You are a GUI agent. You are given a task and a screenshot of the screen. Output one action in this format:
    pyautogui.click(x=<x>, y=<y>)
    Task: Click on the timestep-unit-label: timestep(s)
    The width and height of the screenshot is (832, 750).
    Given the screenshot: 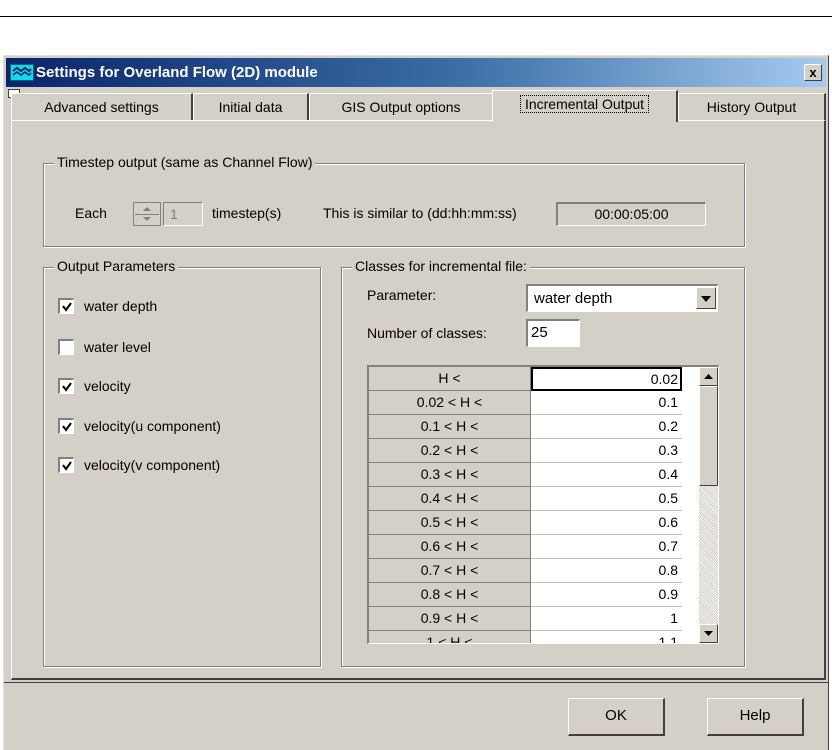 What is the action you would take?
    pyautogui.click(x=247, y=213)
    